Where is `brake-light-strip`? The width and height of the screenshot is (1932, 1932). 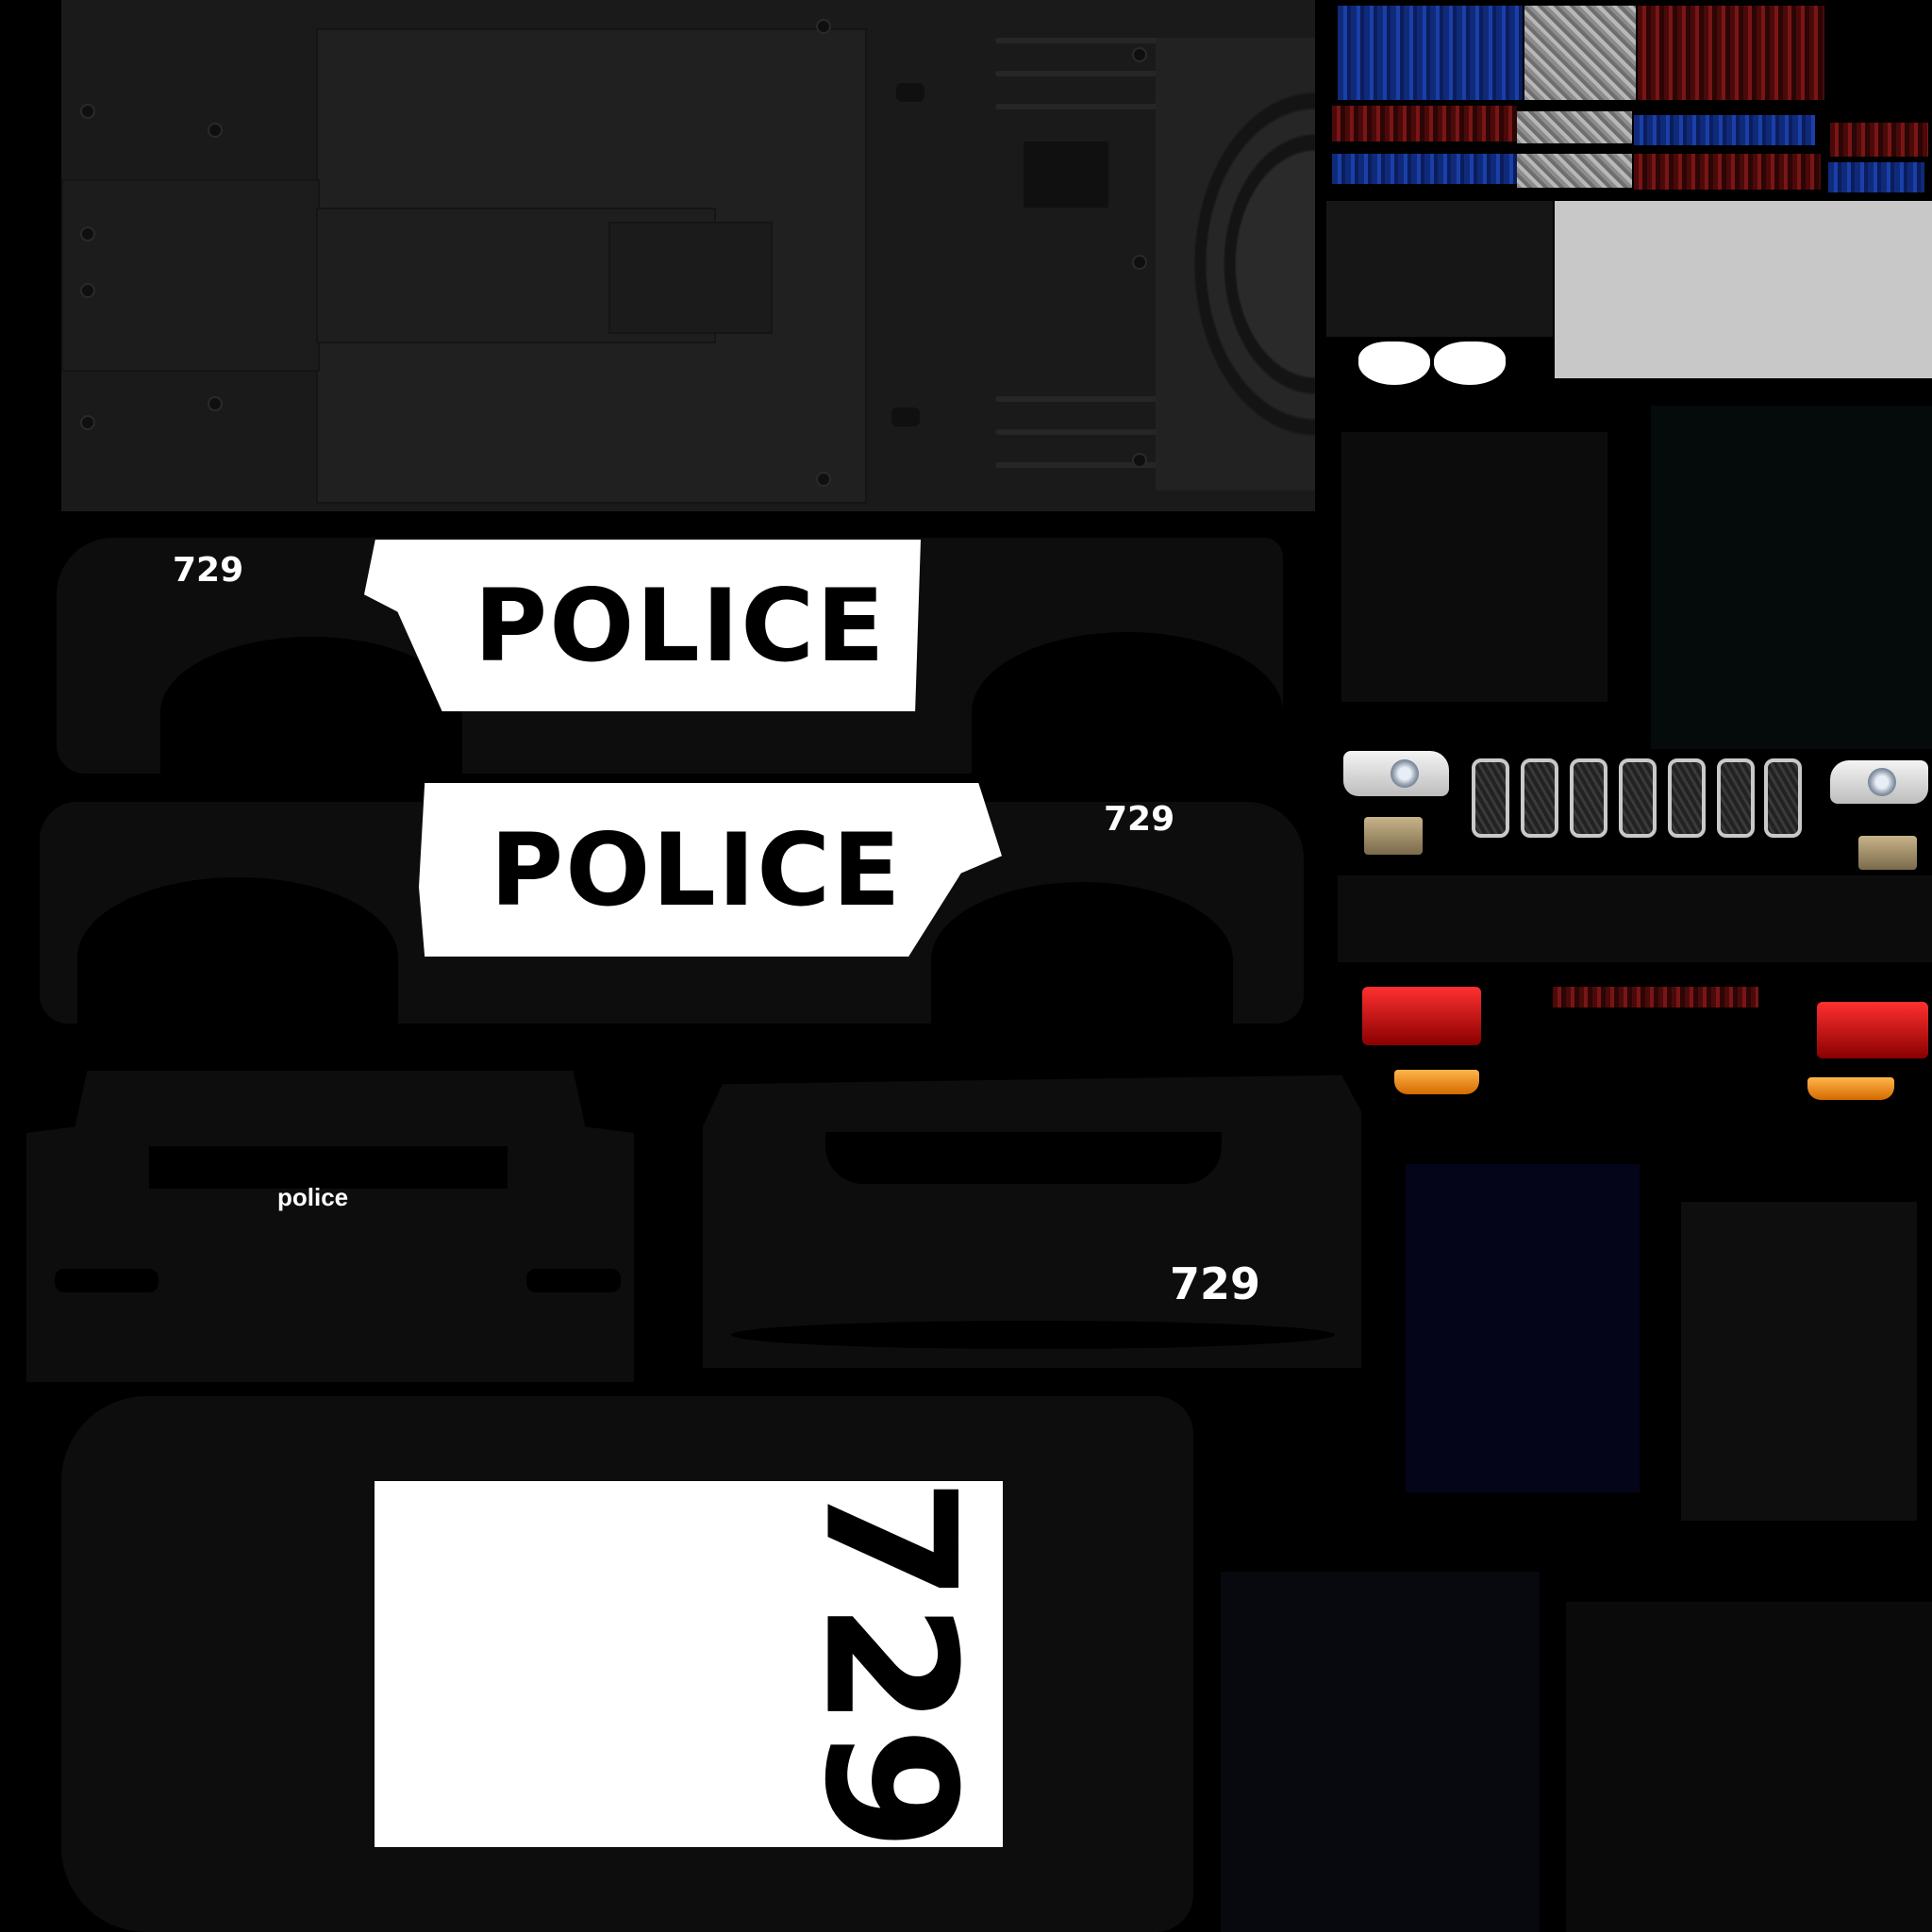
brake-light-strip is located at coordinates (1655, 998).